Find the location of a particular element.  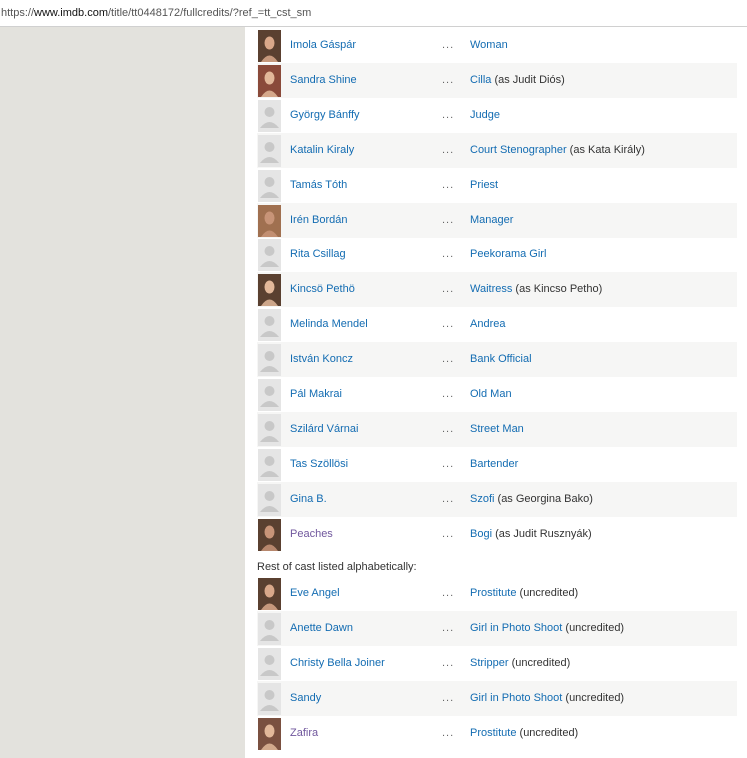

actor-name-link: Tamás Tóth is located at coordinates (318, 185).